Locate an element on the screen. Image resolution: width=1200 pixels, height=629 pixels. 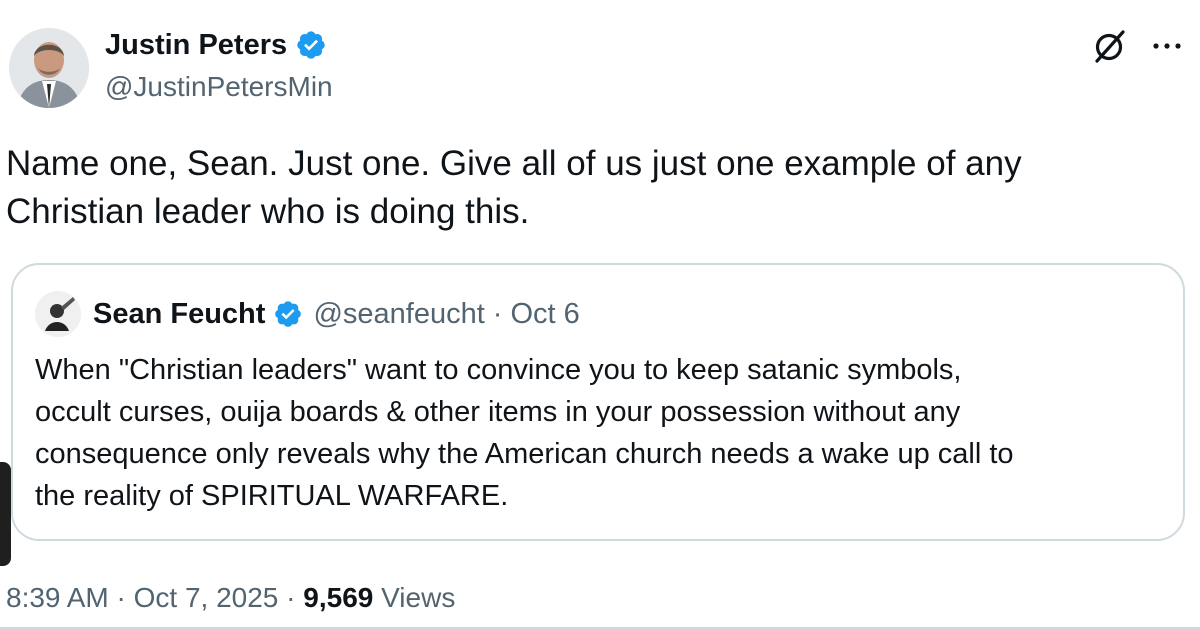
tweet-date: Oct 7, 2025 is located at coordinates (206, 597).